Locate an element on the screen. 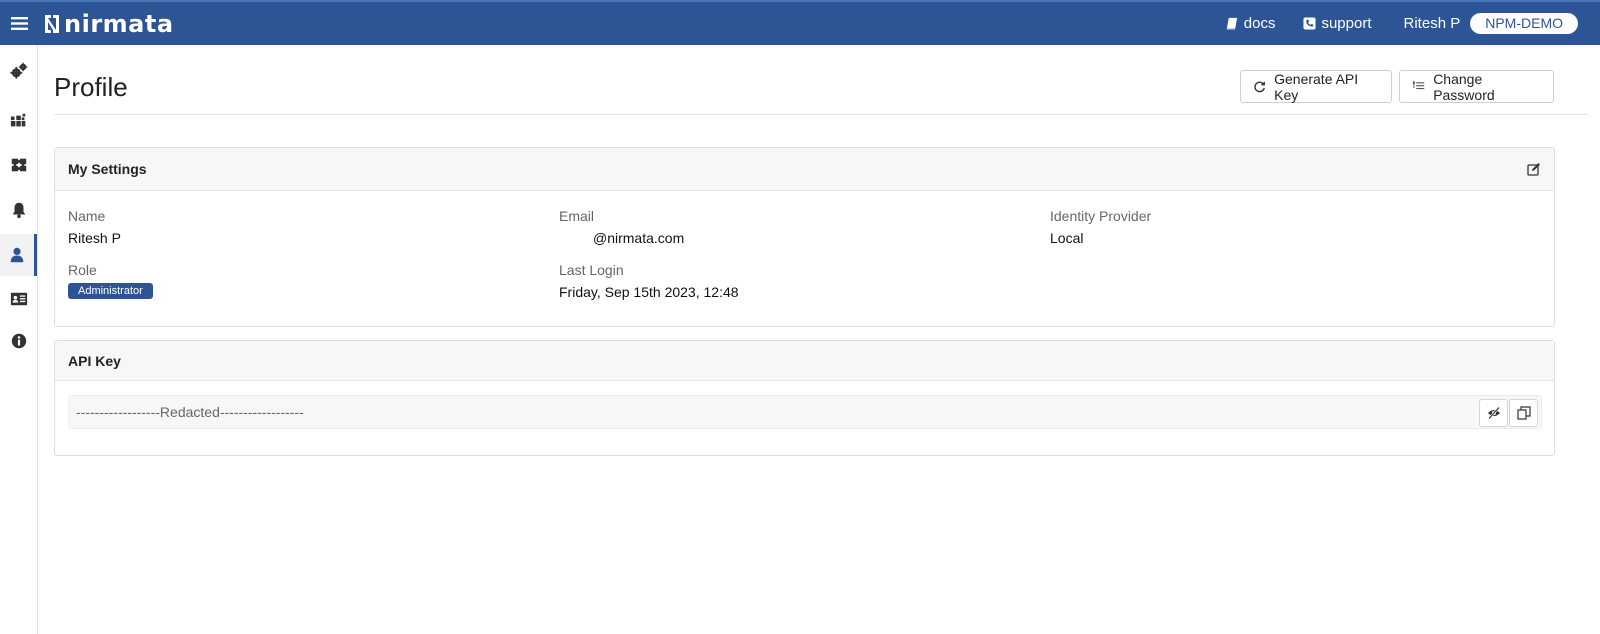  role-badge: Administrator is located at coordinates (110, 291).